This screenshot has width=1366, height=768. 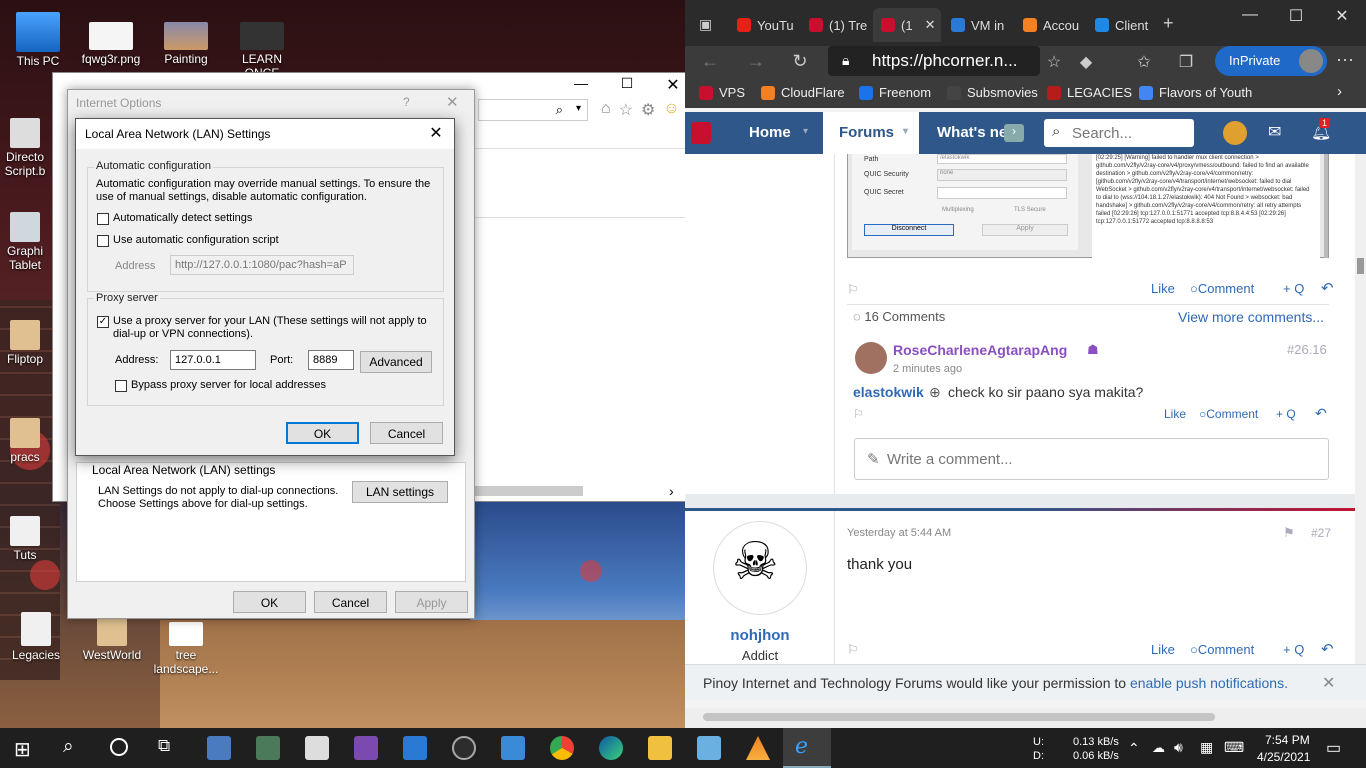 I want to click on refresh-icon: ↻, so click(x=800, y=61).